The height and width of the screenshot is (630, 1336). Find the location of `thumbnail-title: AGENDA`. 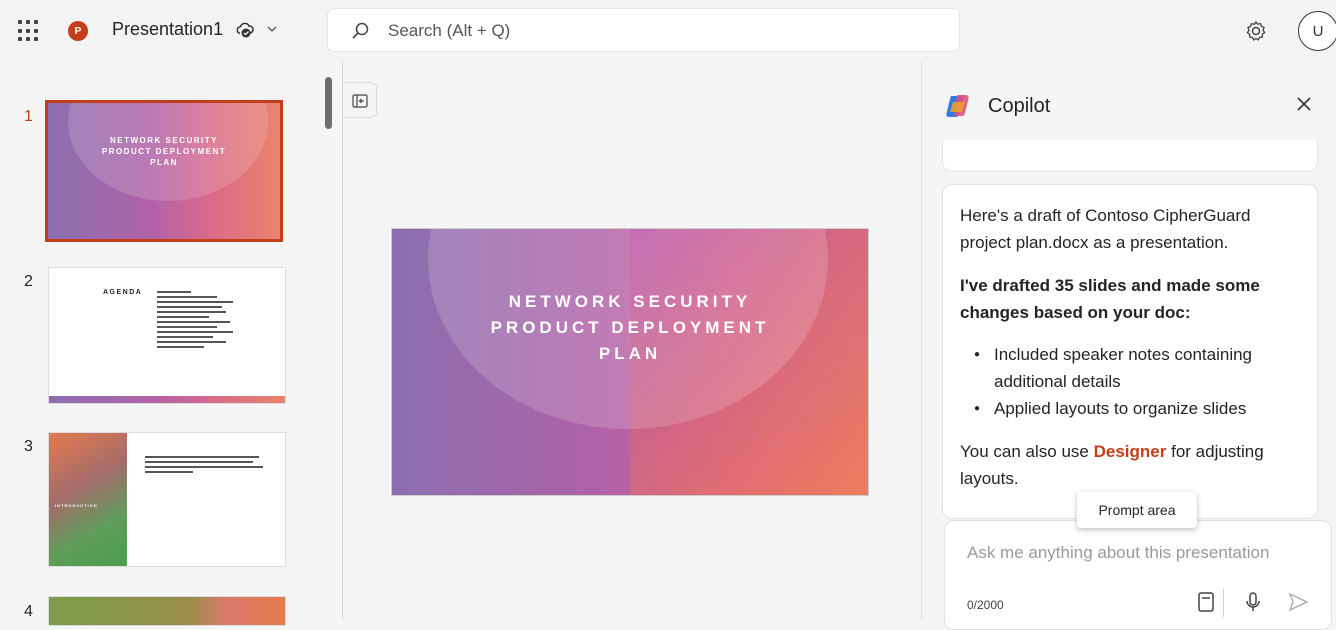

thumbnail-title: AGENDA is located at coordinates (123, 292).